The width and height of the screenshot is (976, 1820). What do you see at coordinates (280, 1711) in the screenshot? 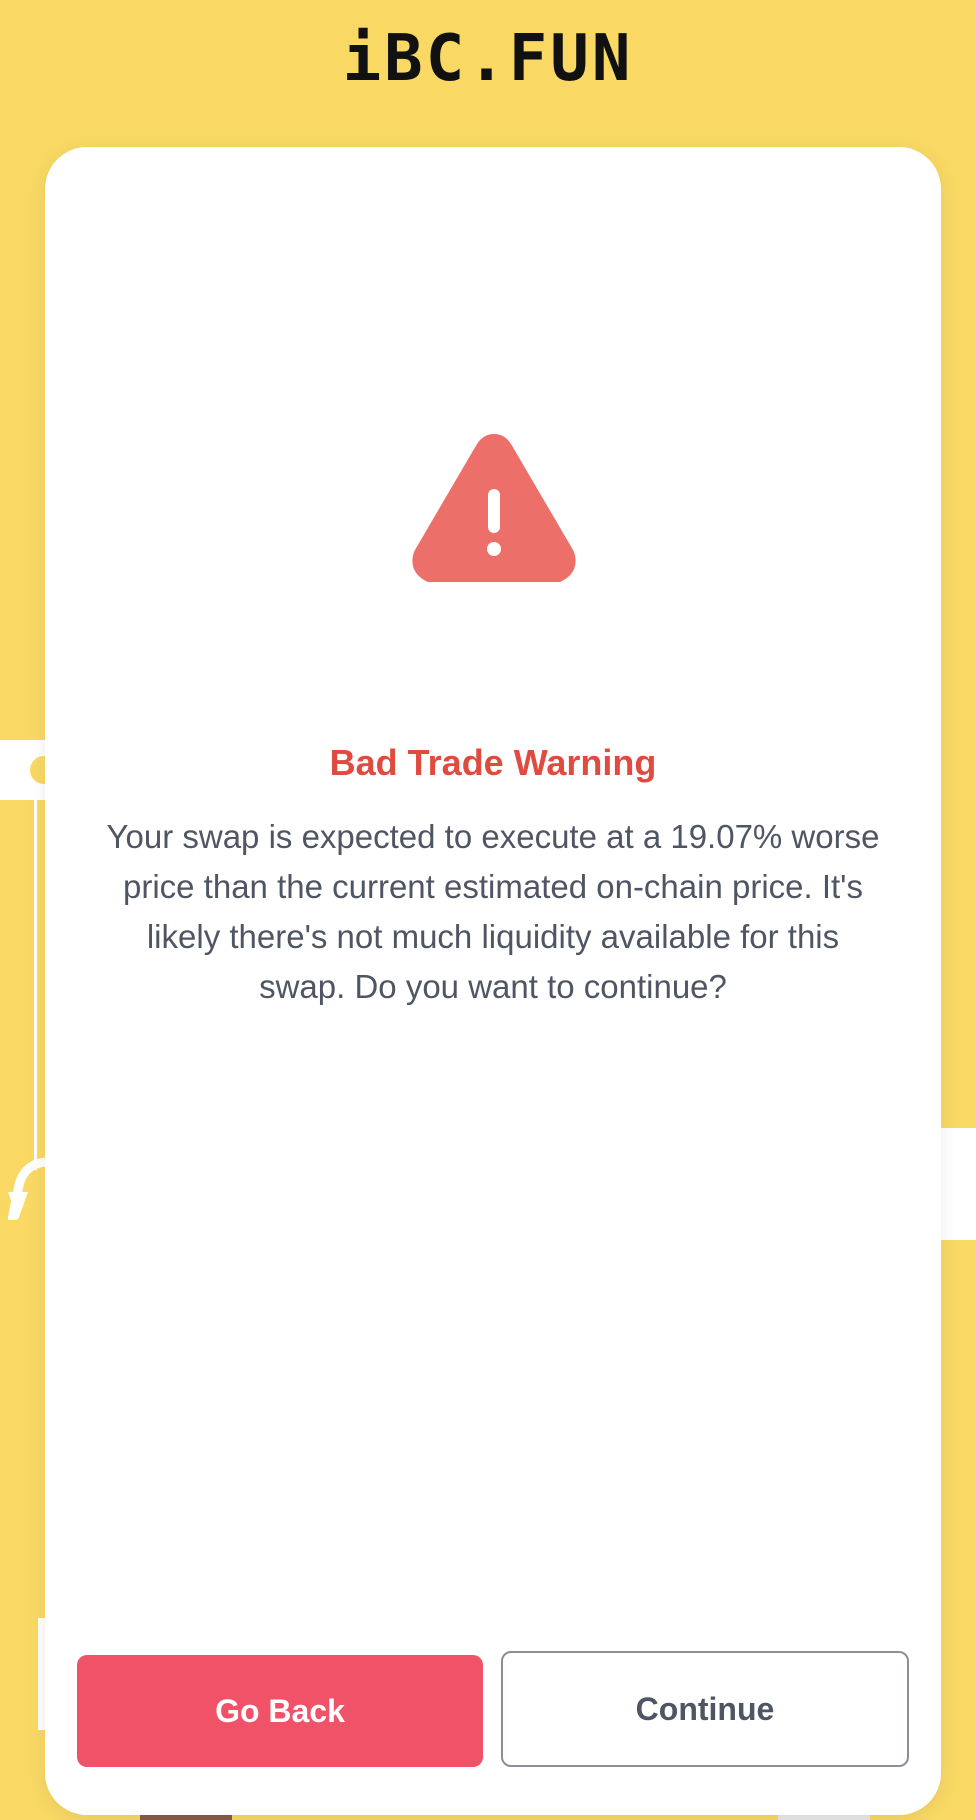
I see `go-back-button: Go Back` at bounding box center [280, 1711].